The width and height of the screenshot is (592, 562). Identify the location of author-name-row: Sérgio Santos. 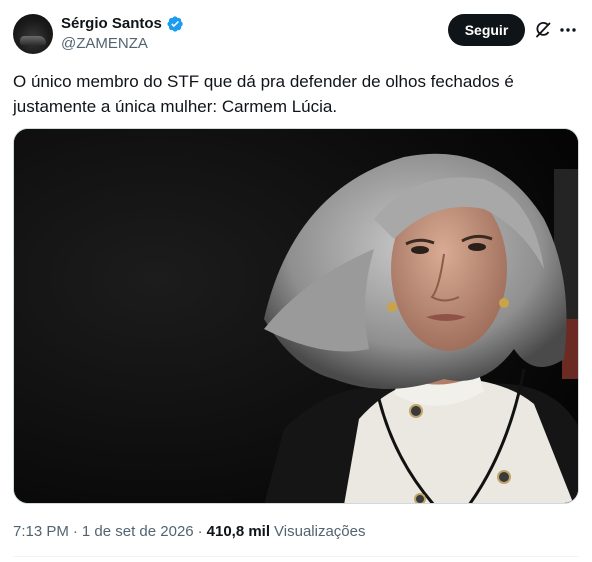
(122, 24).